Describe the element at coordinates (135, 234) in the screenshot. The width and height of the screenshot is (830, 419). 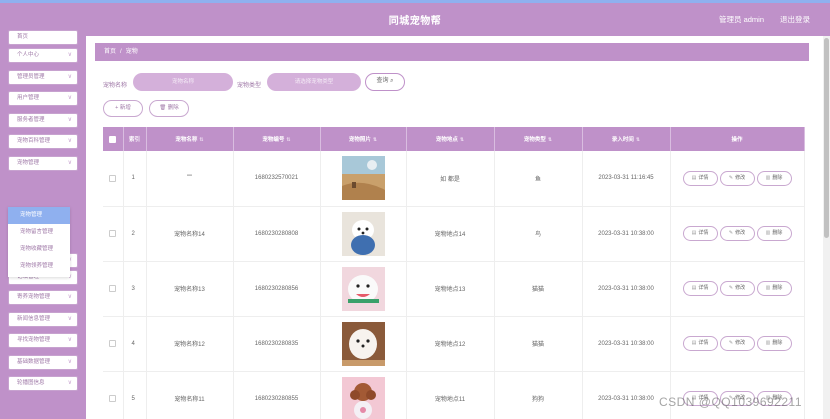
I see `cell-index: 2` at that location.